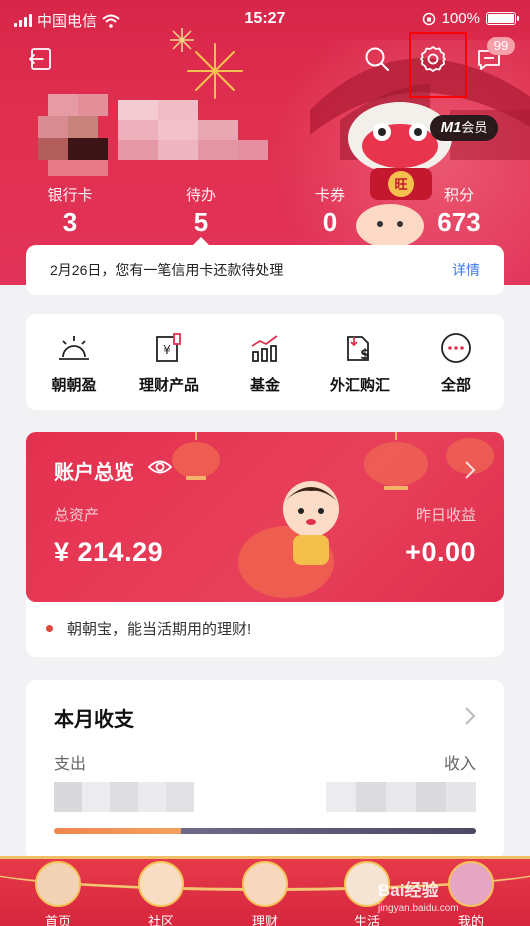  I want to click on quick-item-funds: 基金, so click(265, 362).